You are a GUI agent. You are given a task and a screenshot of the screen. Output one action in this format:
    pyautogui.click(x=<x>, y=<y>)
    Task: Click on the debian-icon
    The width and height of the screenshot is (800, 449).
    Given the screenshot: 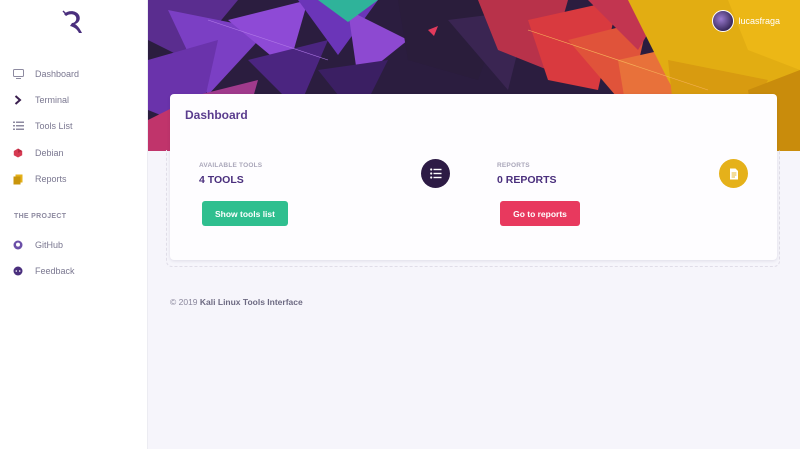 What is the action you would take?
    pyautogui.click(x=18, y=153)
    